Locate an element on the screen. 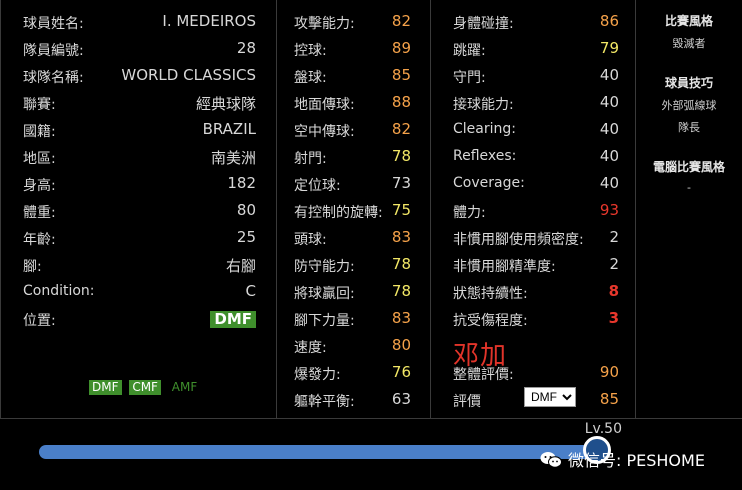 This screenshot has height=490, width=742. stat-row: 有控制的旋轉: 75 is located at coordinates (352, 210).